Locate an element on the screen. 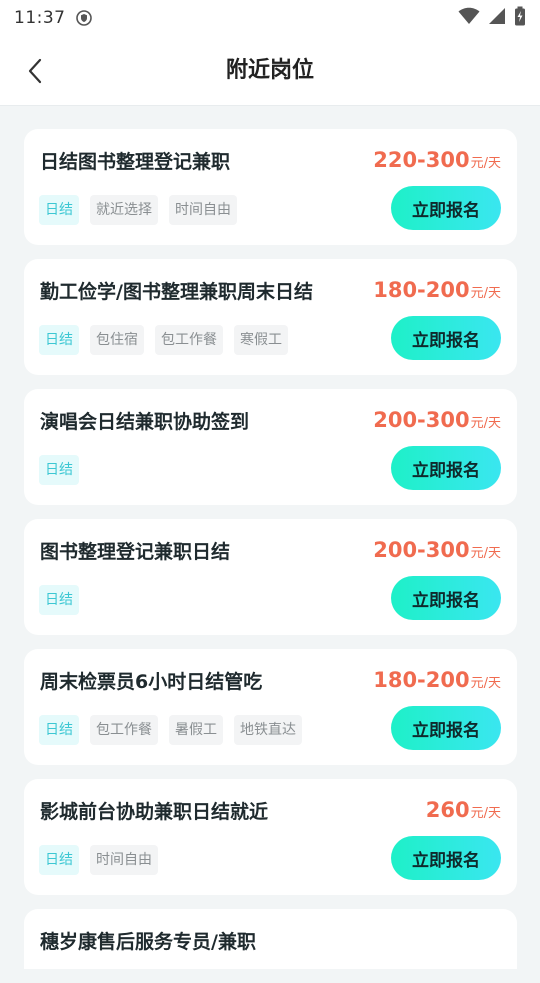  job-title: 演唱会日结兼职协助签到 is located at coordinates (145, 422).